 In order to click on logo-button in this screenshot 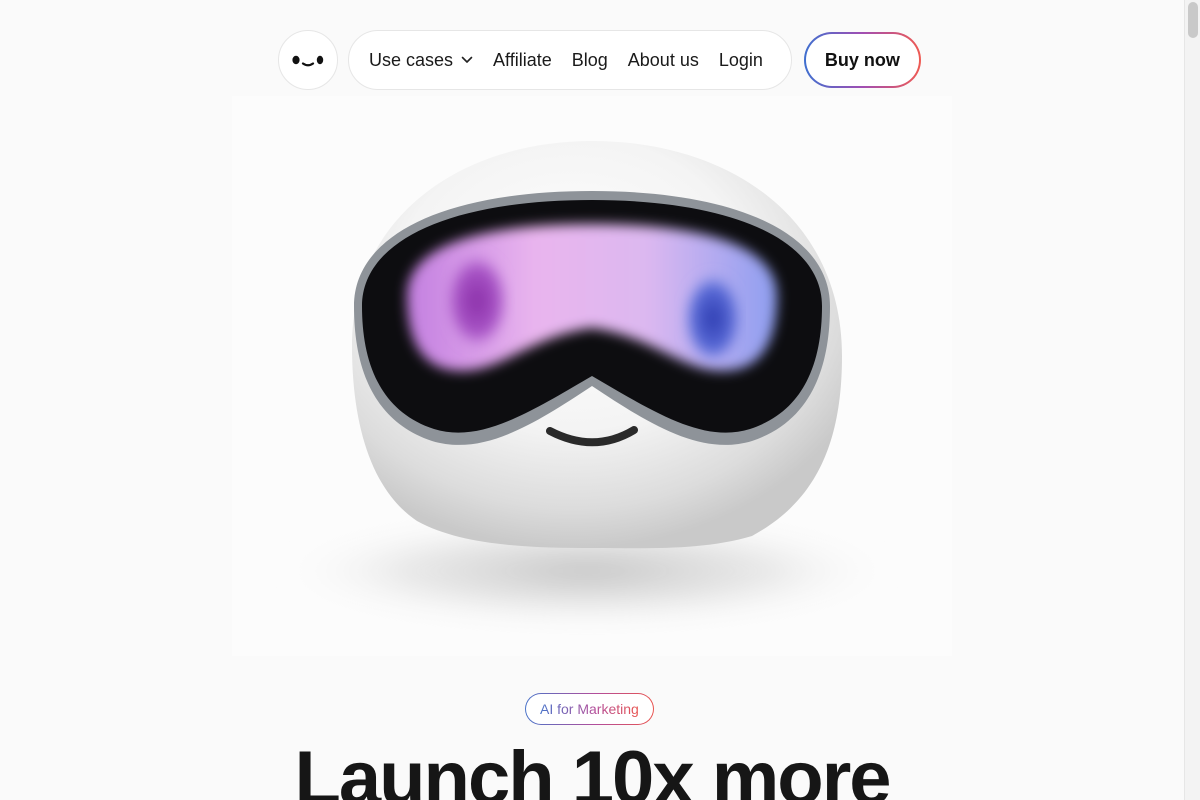, I will do `click(308, 60)`.